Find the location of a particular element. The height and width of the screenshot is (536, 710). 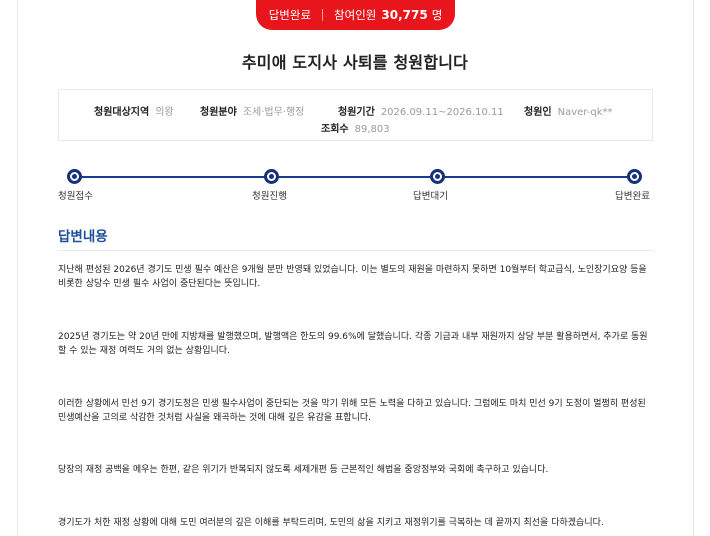

status-label: 답변완료 is located at coordinates (290, 15).